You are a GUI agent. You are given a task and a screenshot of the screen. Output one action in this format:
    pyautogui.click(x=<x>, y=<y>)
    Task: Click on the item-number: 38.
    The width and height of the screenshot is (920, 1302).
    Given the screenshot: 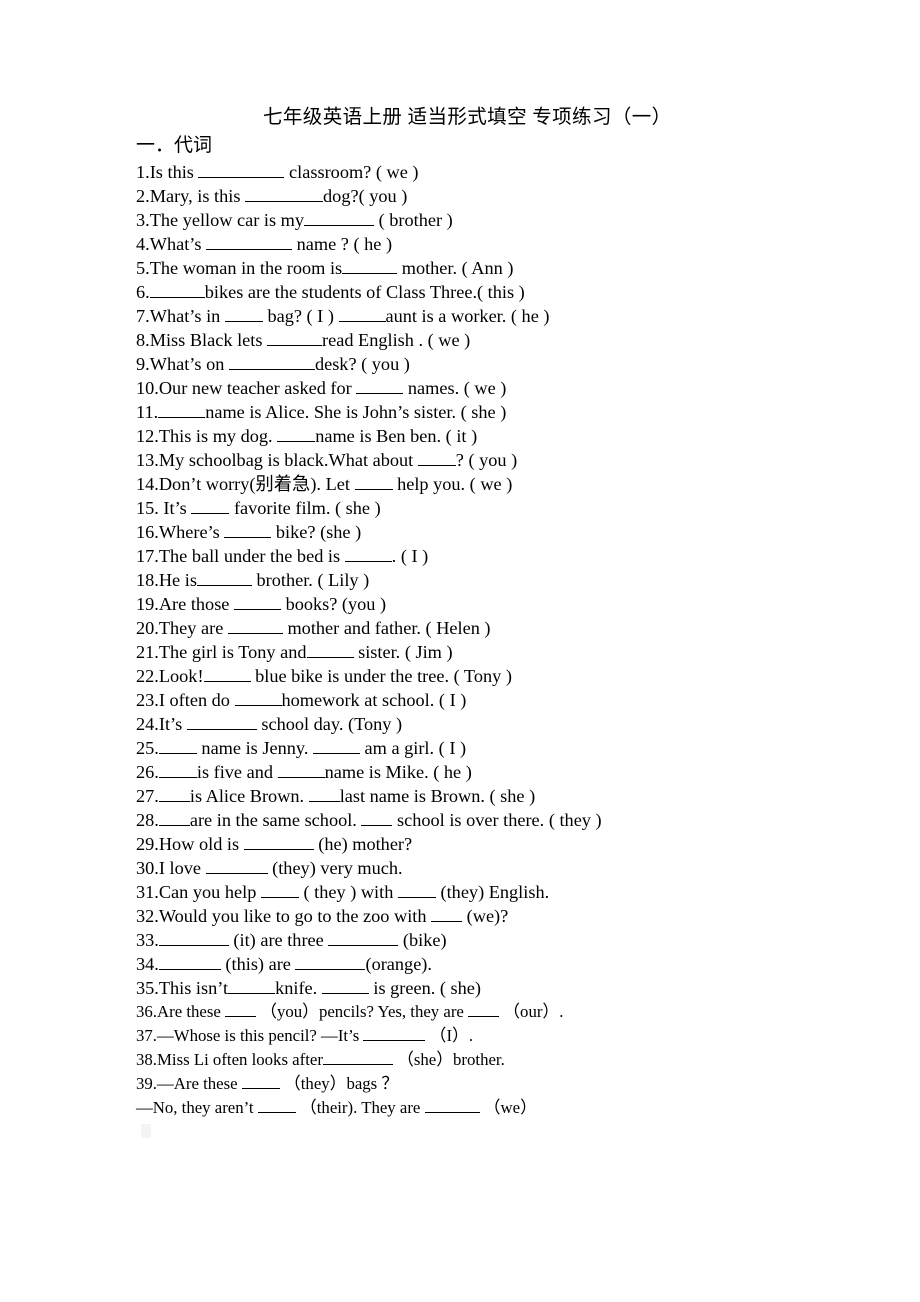 What is the action you would take?
    pyautogui.click(x=146, y=1059)
    